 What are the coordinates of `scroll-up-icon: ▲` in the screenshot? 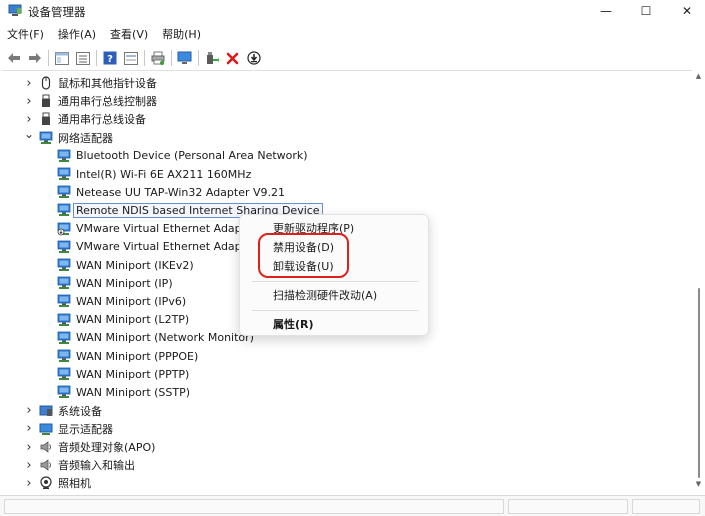 It's located at (698, 76).